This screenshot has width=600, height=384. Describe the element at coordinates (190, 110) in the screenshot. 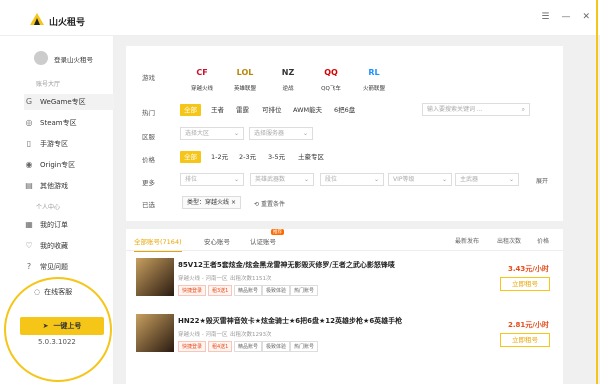

I see `hot-tag: 全部` at that location.